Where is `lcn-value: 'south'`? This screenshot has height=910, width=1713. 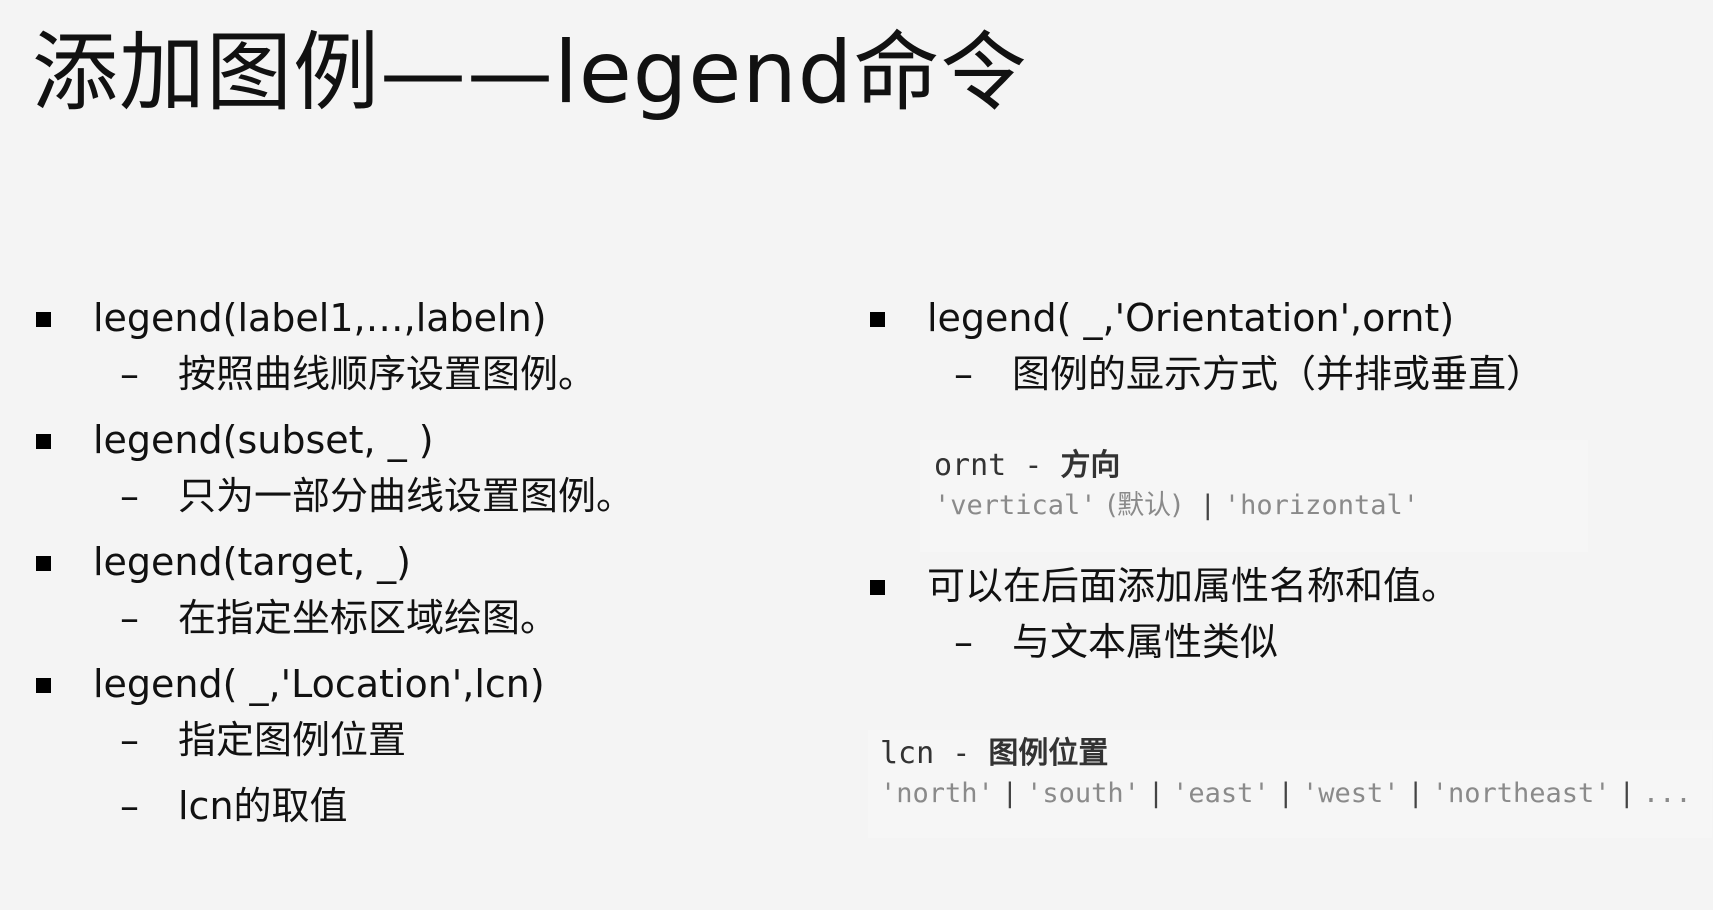
lcn-value: 'south' is located at coordinates (1083, 793).